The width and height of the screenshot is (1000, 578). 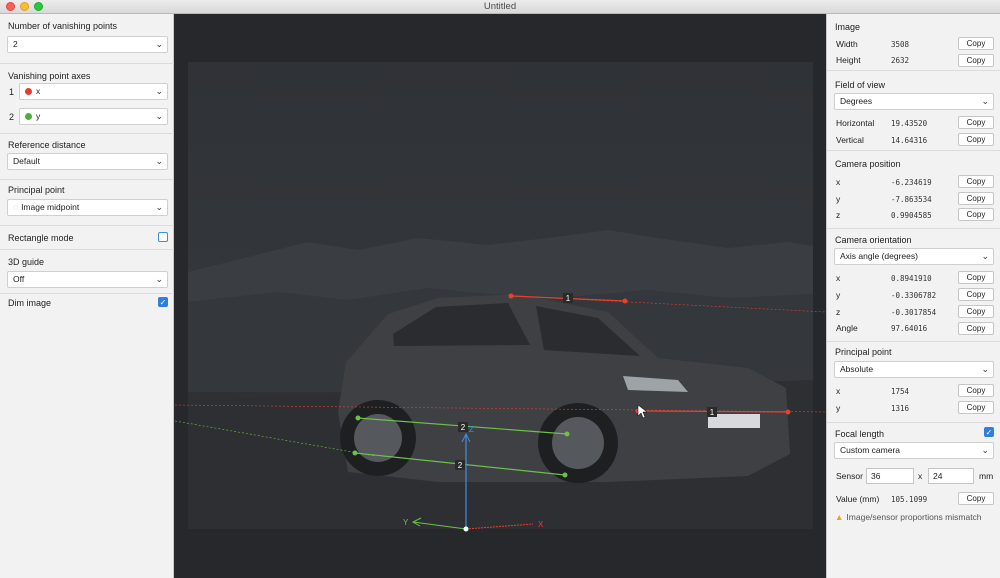 What do you see at coordinates (50, 207) in the screenshot?
I see `principal-point-value: Image midpoint` at bounding box center [50, 207].